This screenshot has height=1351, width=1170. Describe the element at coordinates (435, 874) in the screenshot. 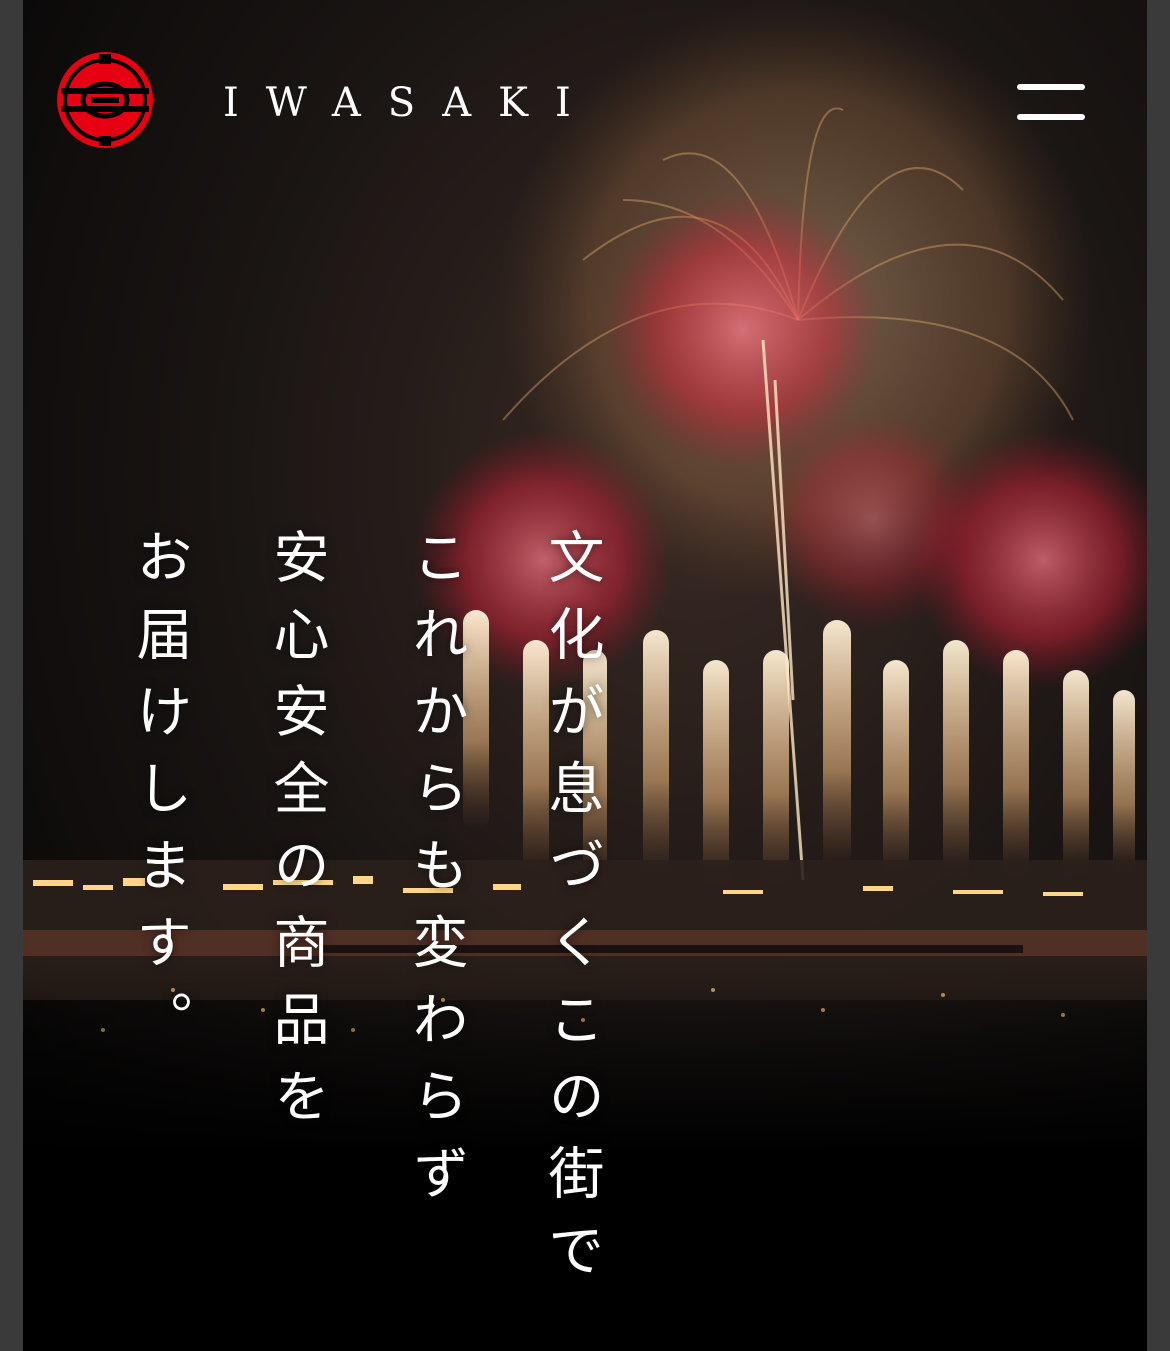

I see `tagline-line-2: これからも変わらず` at that location.